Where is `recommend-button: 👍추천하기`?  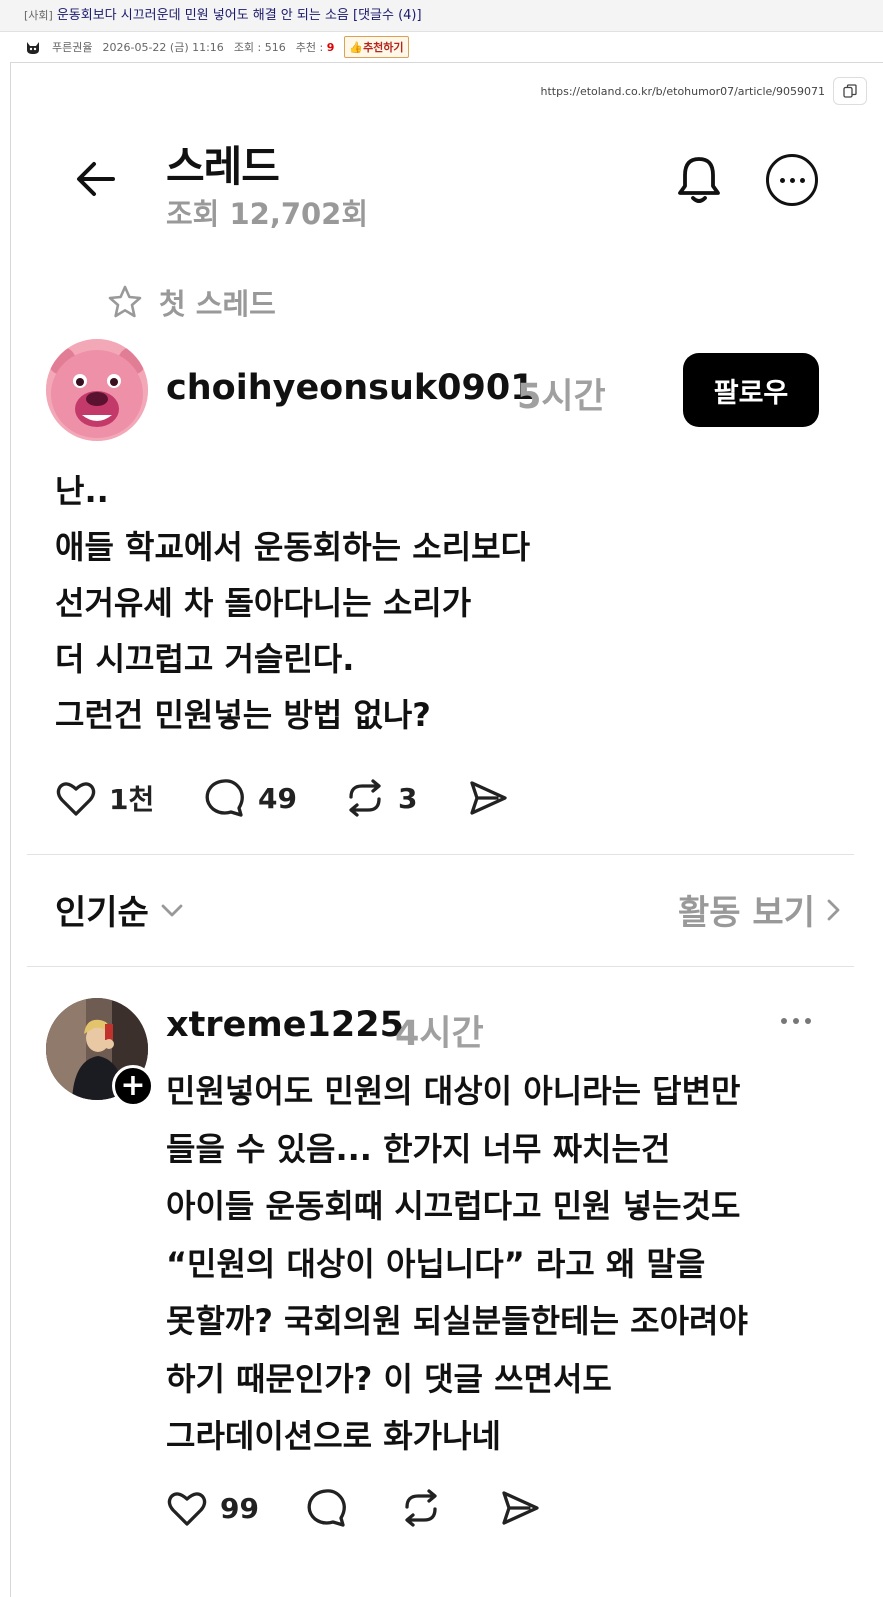 recommend-button: 👍추천하기 is located at coordinates (376, 47).